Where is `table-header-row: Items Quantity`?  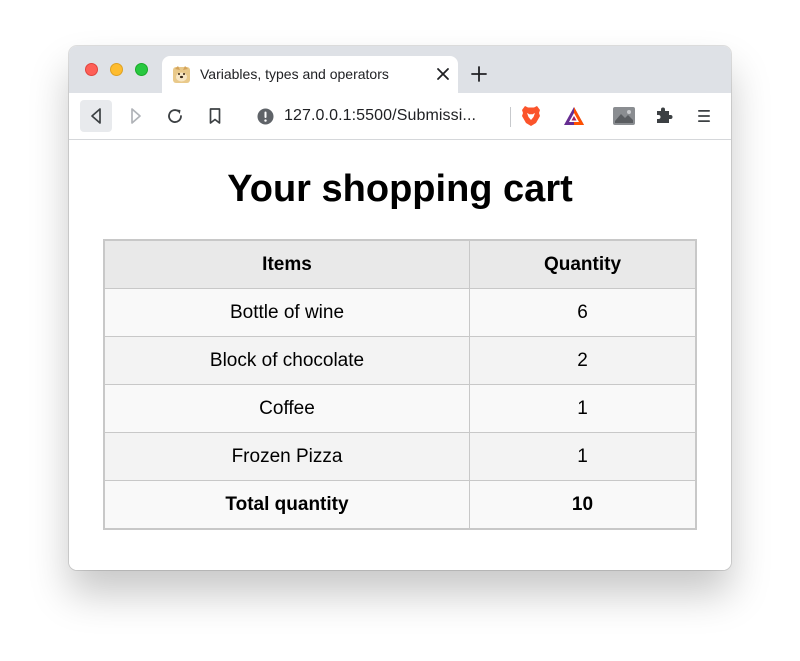
table-header-row: Items Quantity is located at coordinates (400, 264).